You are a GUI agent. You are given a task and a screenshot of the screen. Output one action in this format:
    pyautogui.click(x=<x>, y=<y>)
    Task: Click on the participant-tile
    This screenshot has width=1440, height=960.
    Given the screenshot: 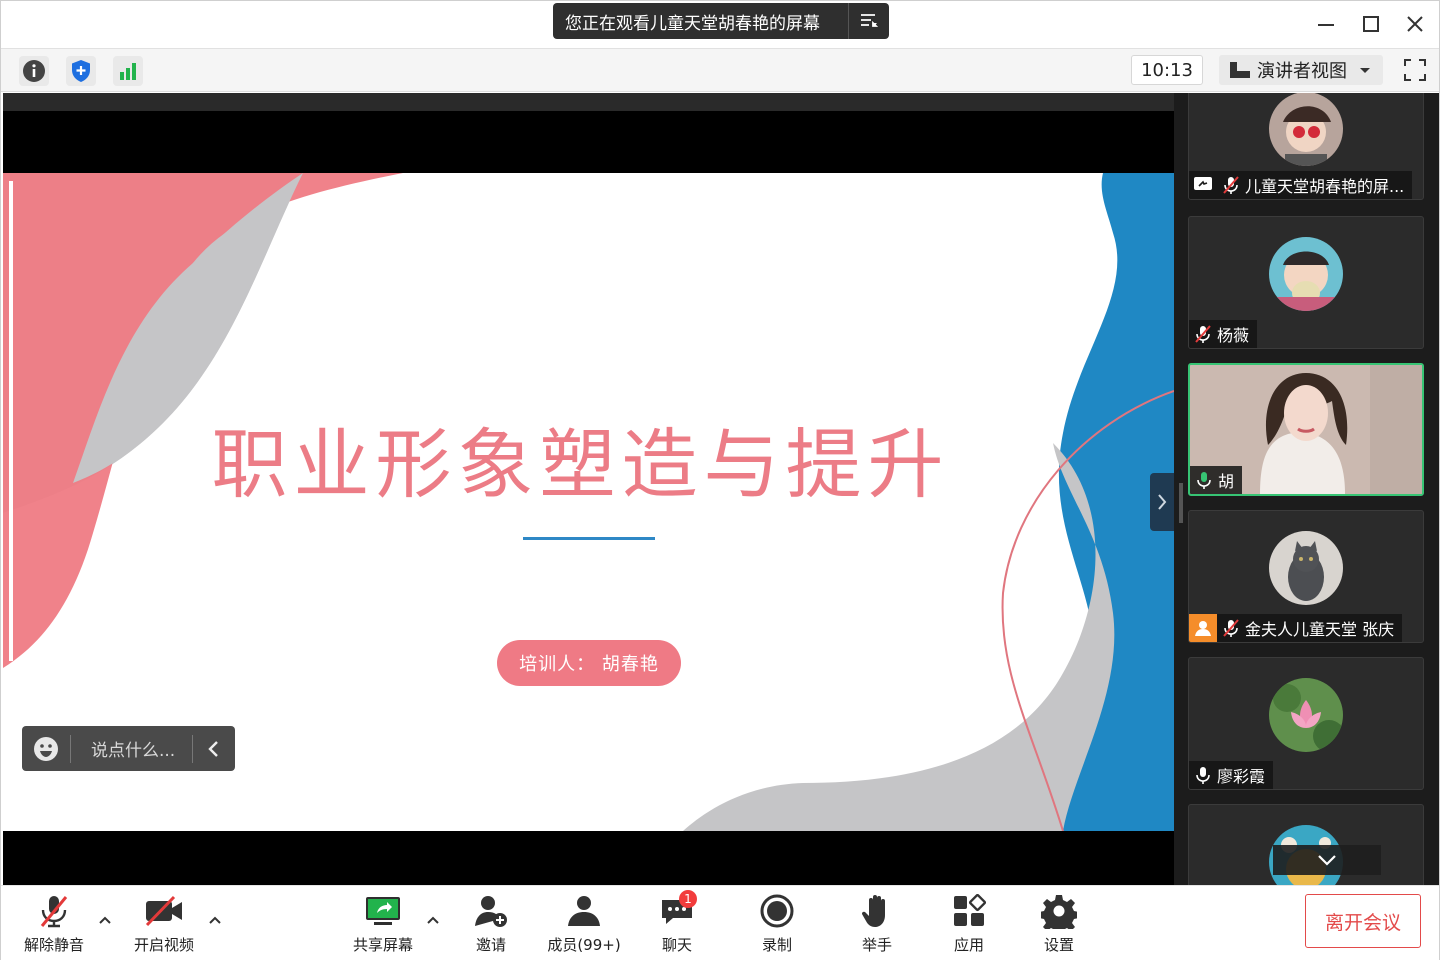 What is the action you would take?
    pyautogui.click(x=1306, y=844)
    